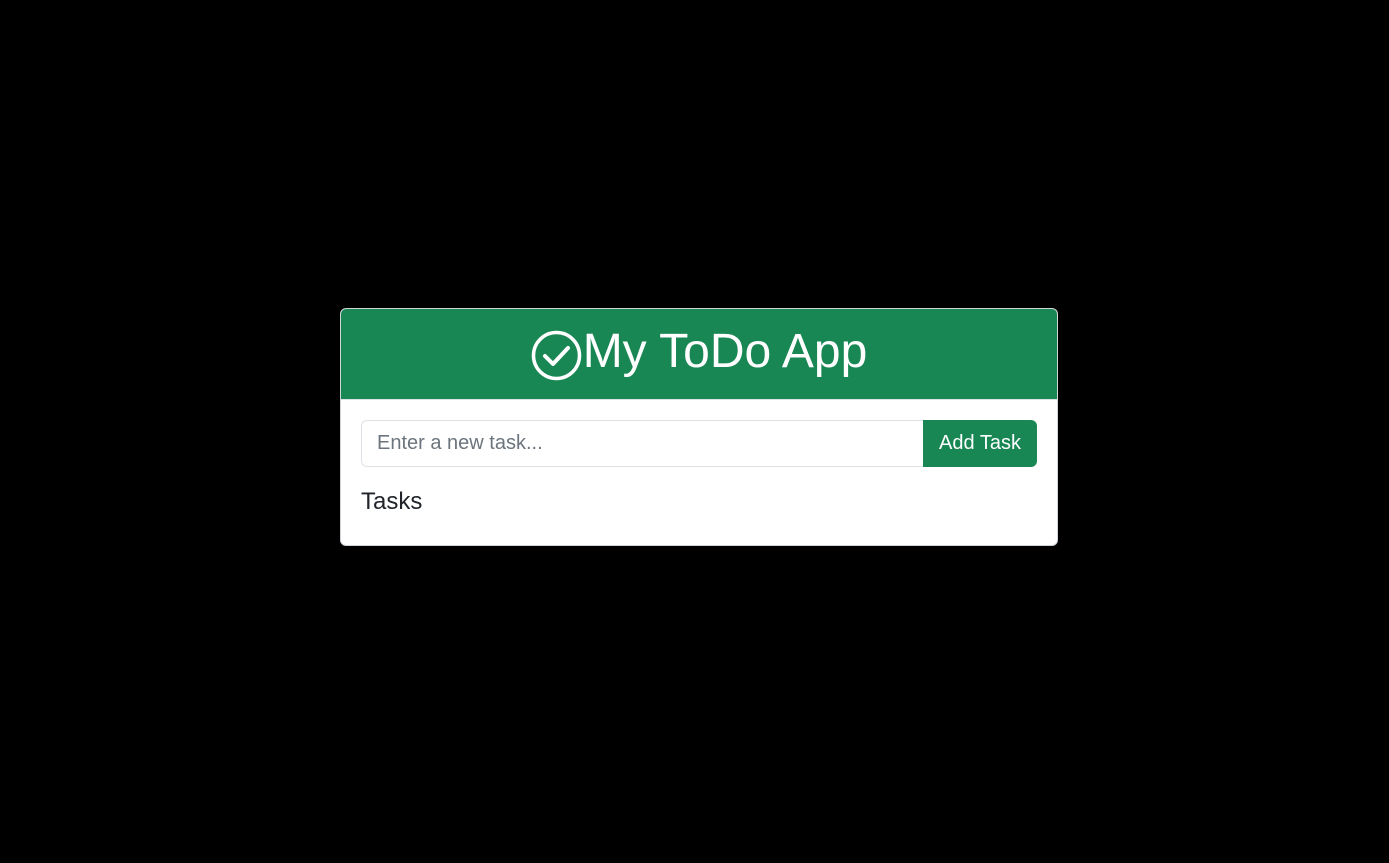 The height and width of the screenshot is (863, 1389). I want to click on add-task-form: Add Task, so click(699, 443).